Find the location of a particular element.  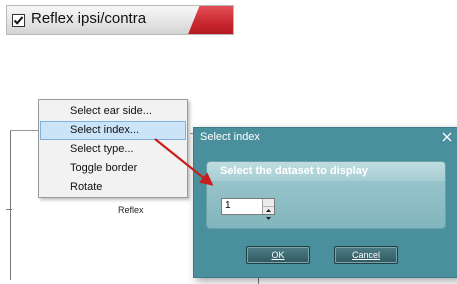

menu-item-rotate: Rotate is located at coordinates (113, 187).